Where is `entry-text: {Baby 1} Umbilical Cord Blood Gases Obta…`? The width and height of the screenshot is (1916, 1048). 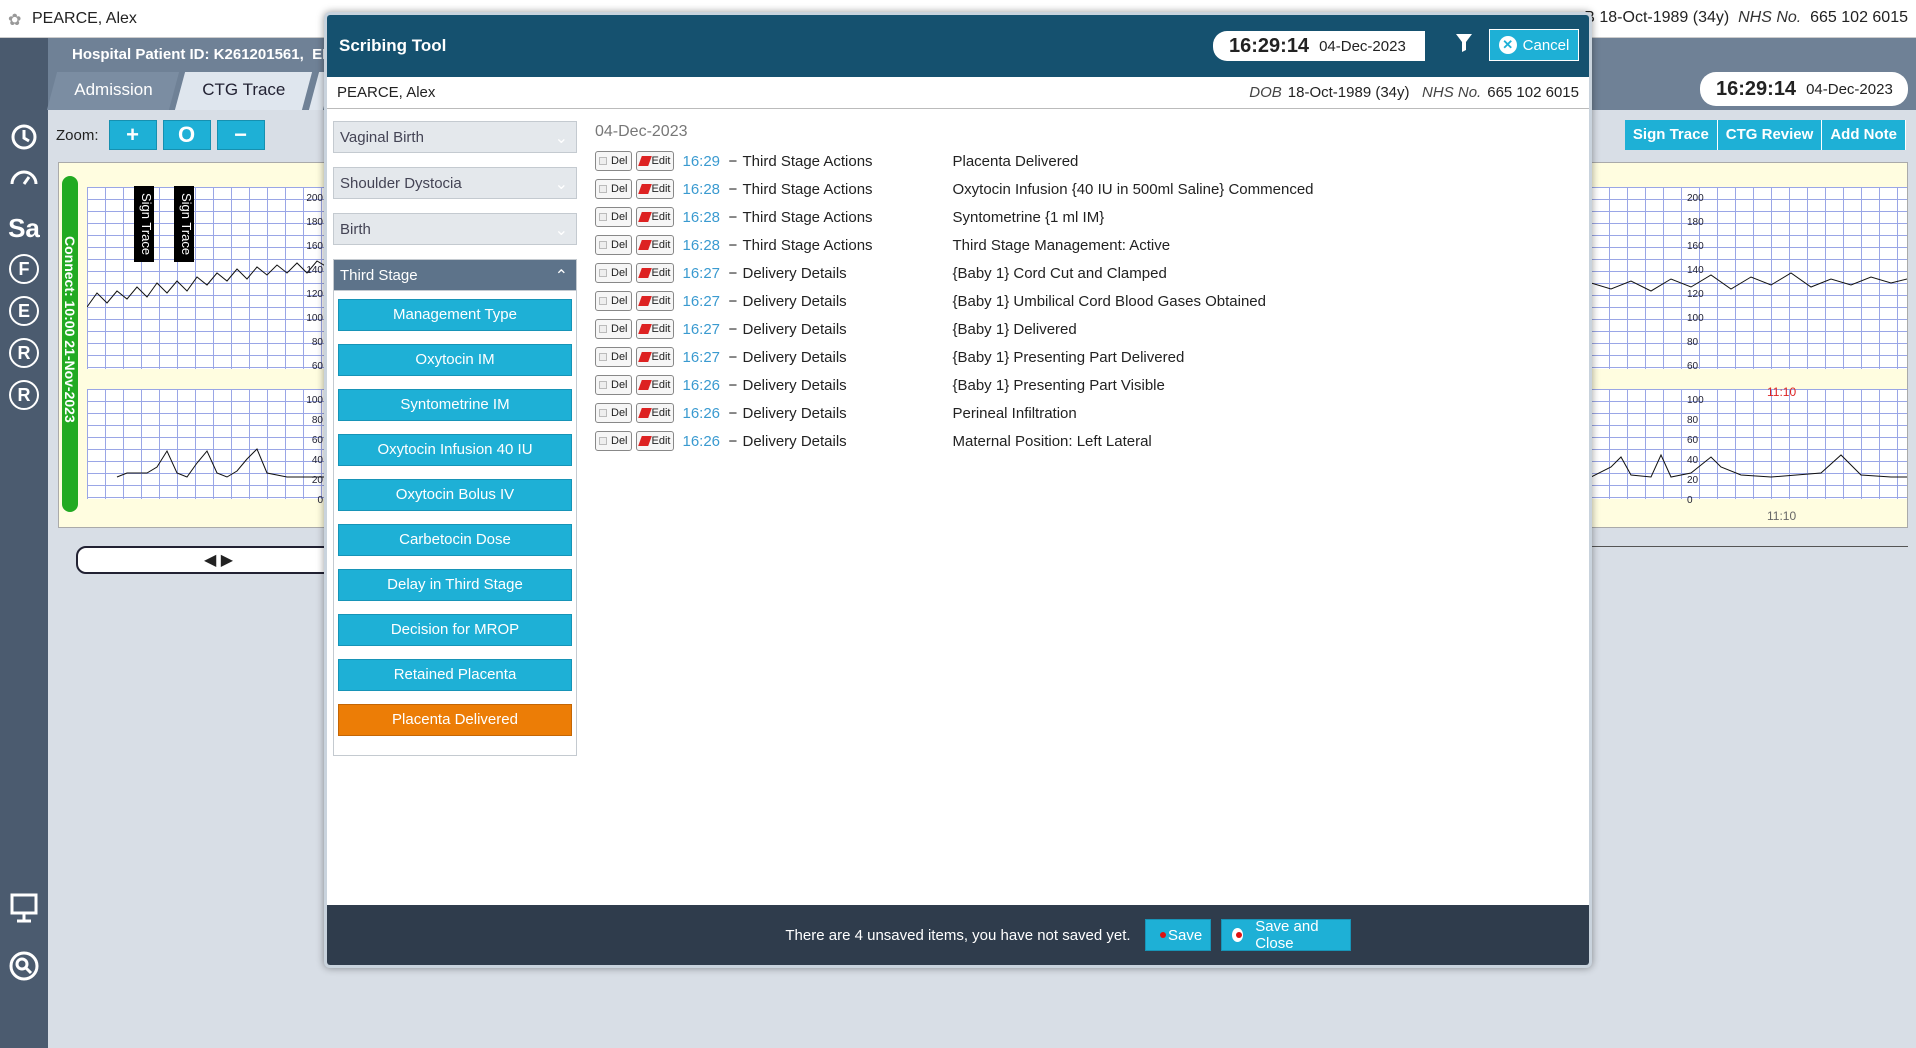 entry-text: {Baby 1} Umbilical Cord Blood Gases Obta… is located at coordinates (1109, 301).